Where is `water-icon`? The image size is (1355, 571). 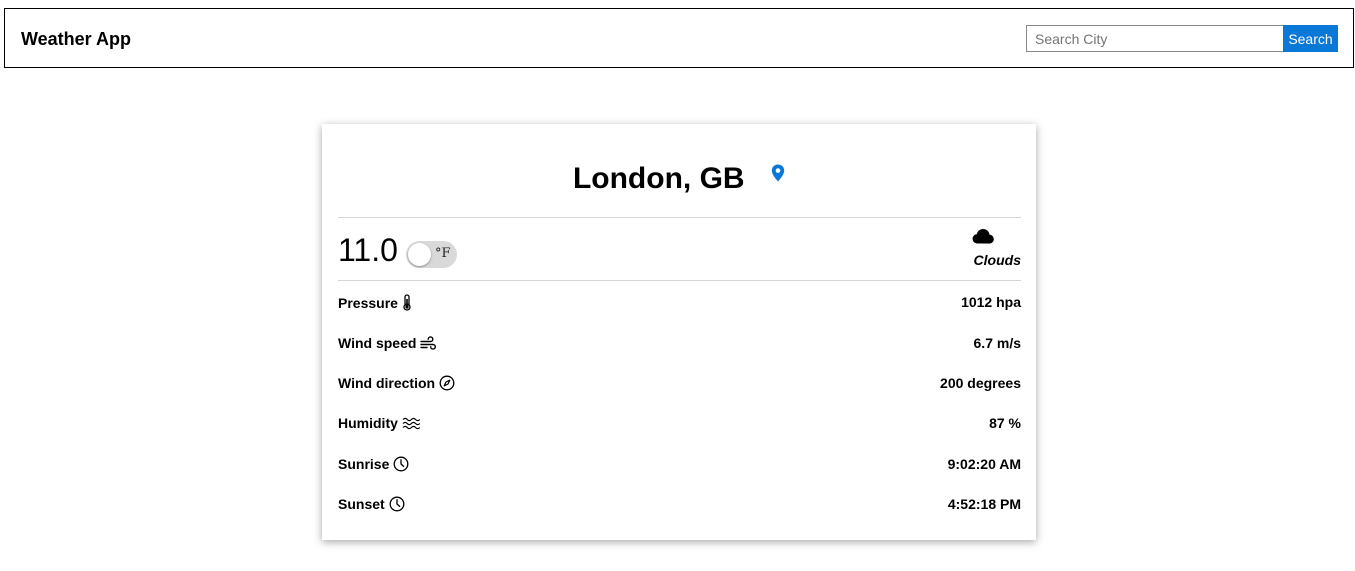
water-icon is located at coordinates (411, 423).